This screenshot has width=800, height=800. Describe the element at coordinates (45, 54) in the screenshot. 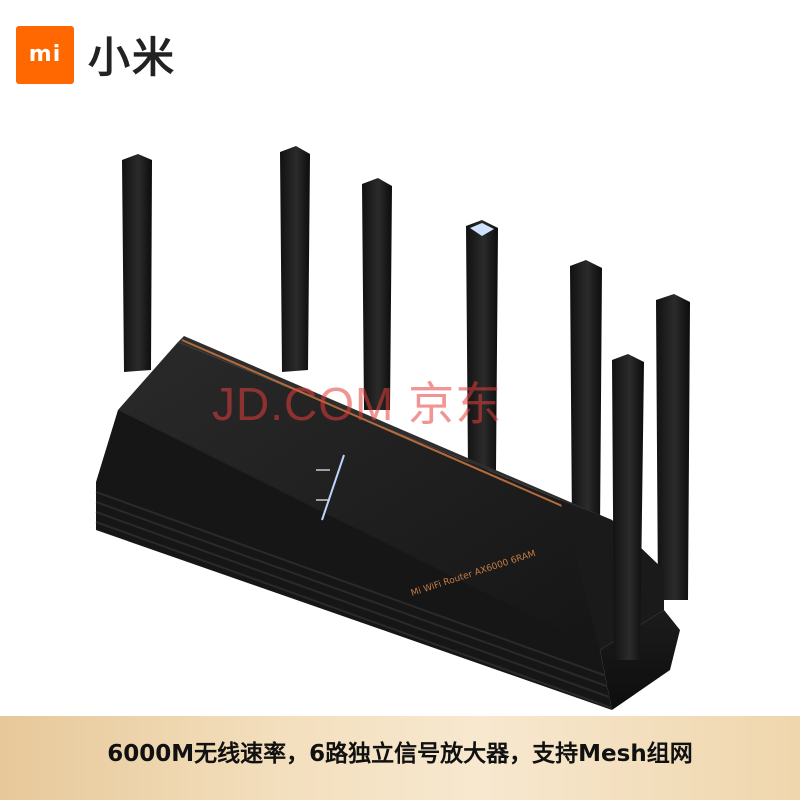

I see `mi-logo-mark: mi` at that location.